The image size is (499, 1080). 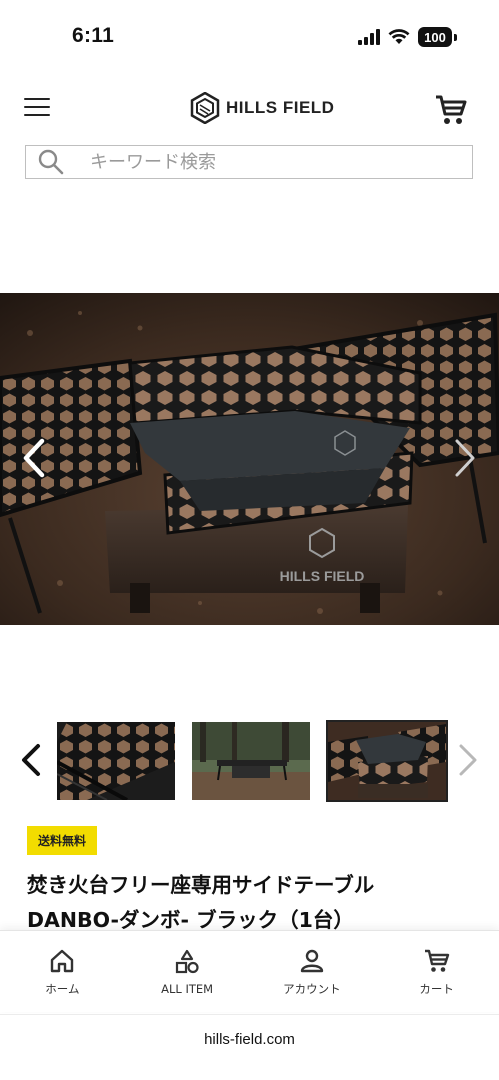 I want to click on nav-home: ホーム, so click(x=62, y=971).